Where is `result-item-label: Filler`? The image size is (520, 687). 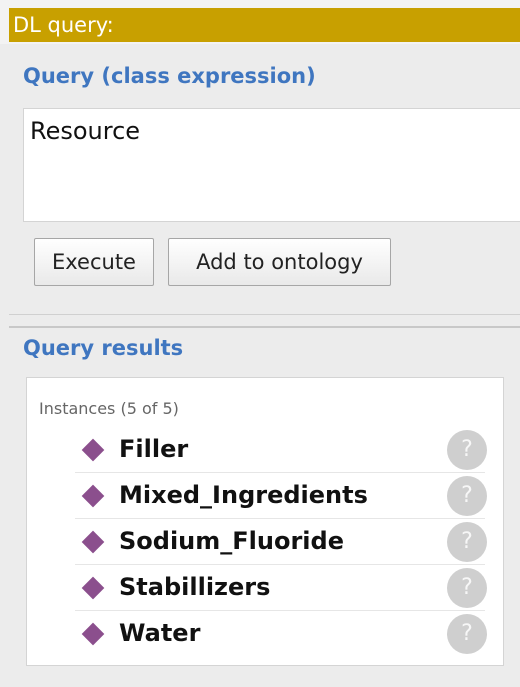 result-item-label: Filler is located at coordinates (154, 449).